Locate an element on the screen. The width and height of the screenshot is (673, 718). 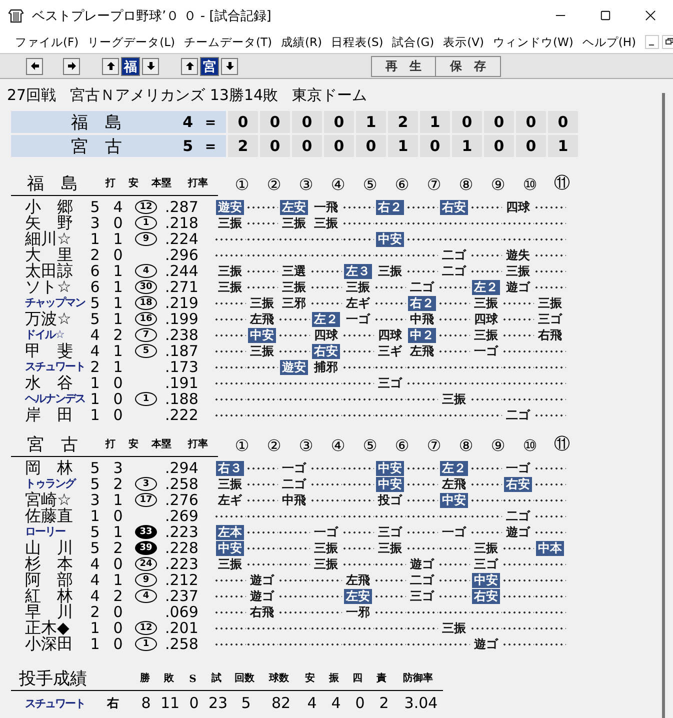
at-bat-result: 中安 is located at coordinates (390, 239).